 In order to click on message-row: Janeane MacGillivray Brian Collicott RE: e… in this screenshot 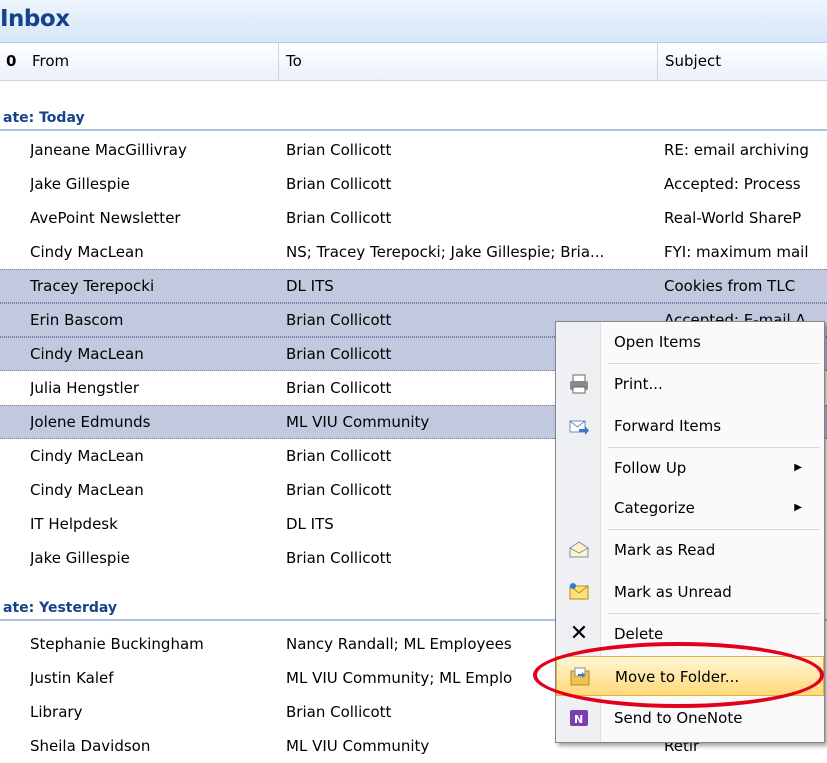, I will do `click(413, 150)`.